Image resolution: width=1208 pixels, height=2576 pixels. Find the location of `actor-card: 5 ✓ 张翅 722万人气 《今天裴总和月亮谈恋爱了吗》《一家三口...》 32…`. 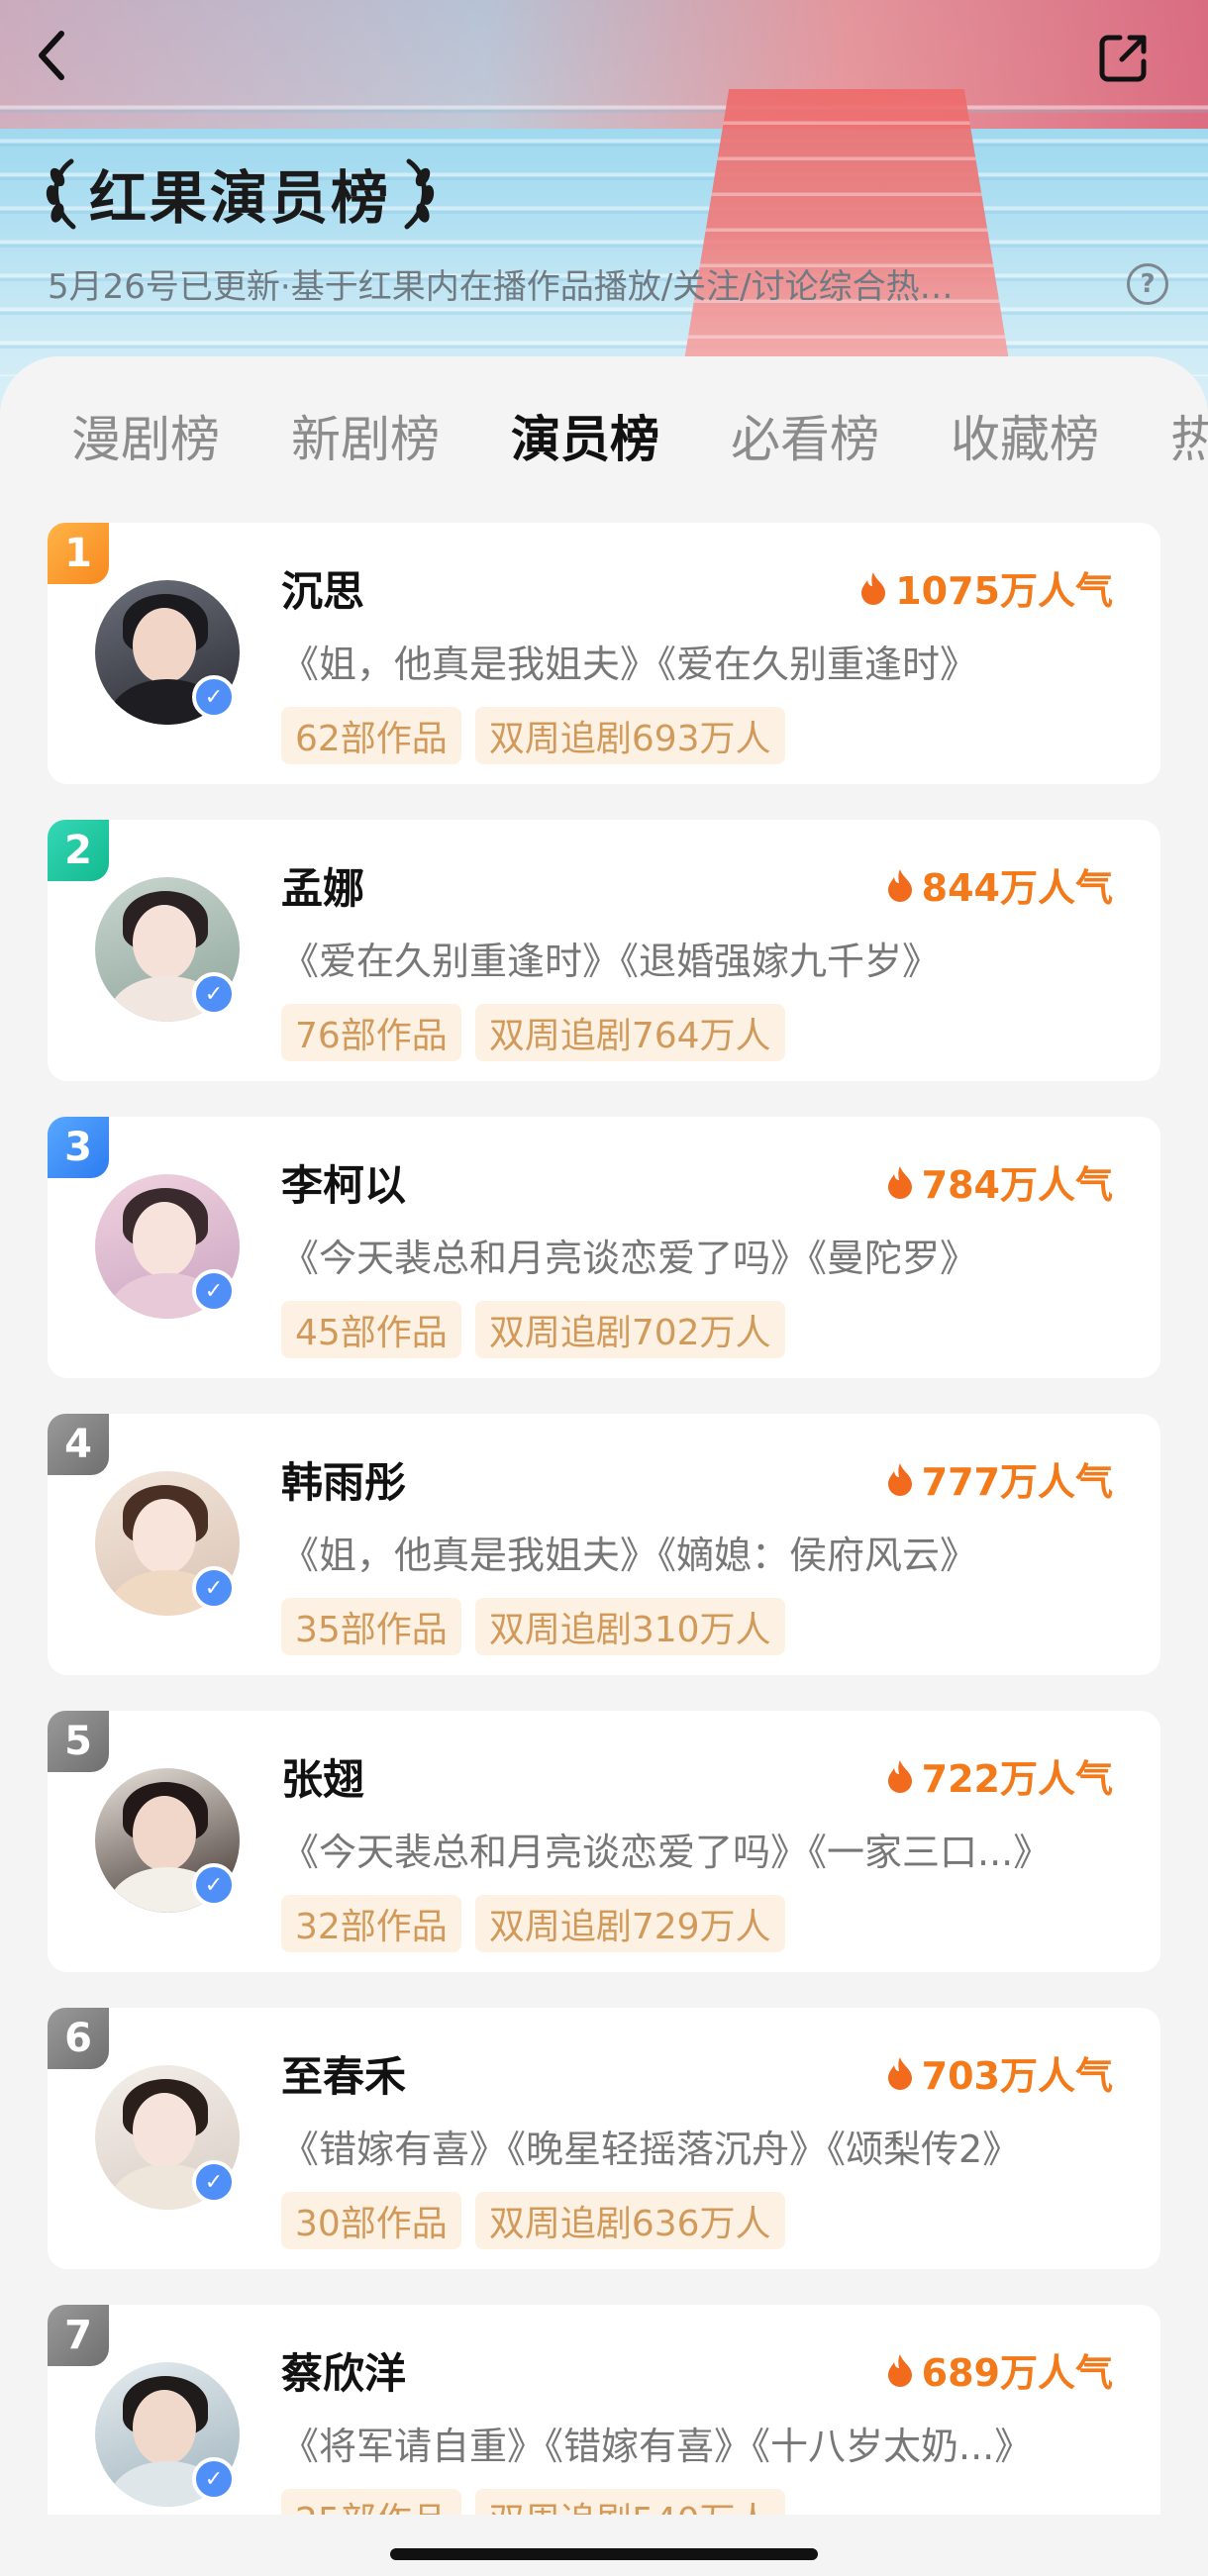

actor-card: 5 ✓ 张翅 722万人气 《今天裴总和月亮谈恋爱了吗》《一家三口...》 32… is located at coordinates (604, 1842).